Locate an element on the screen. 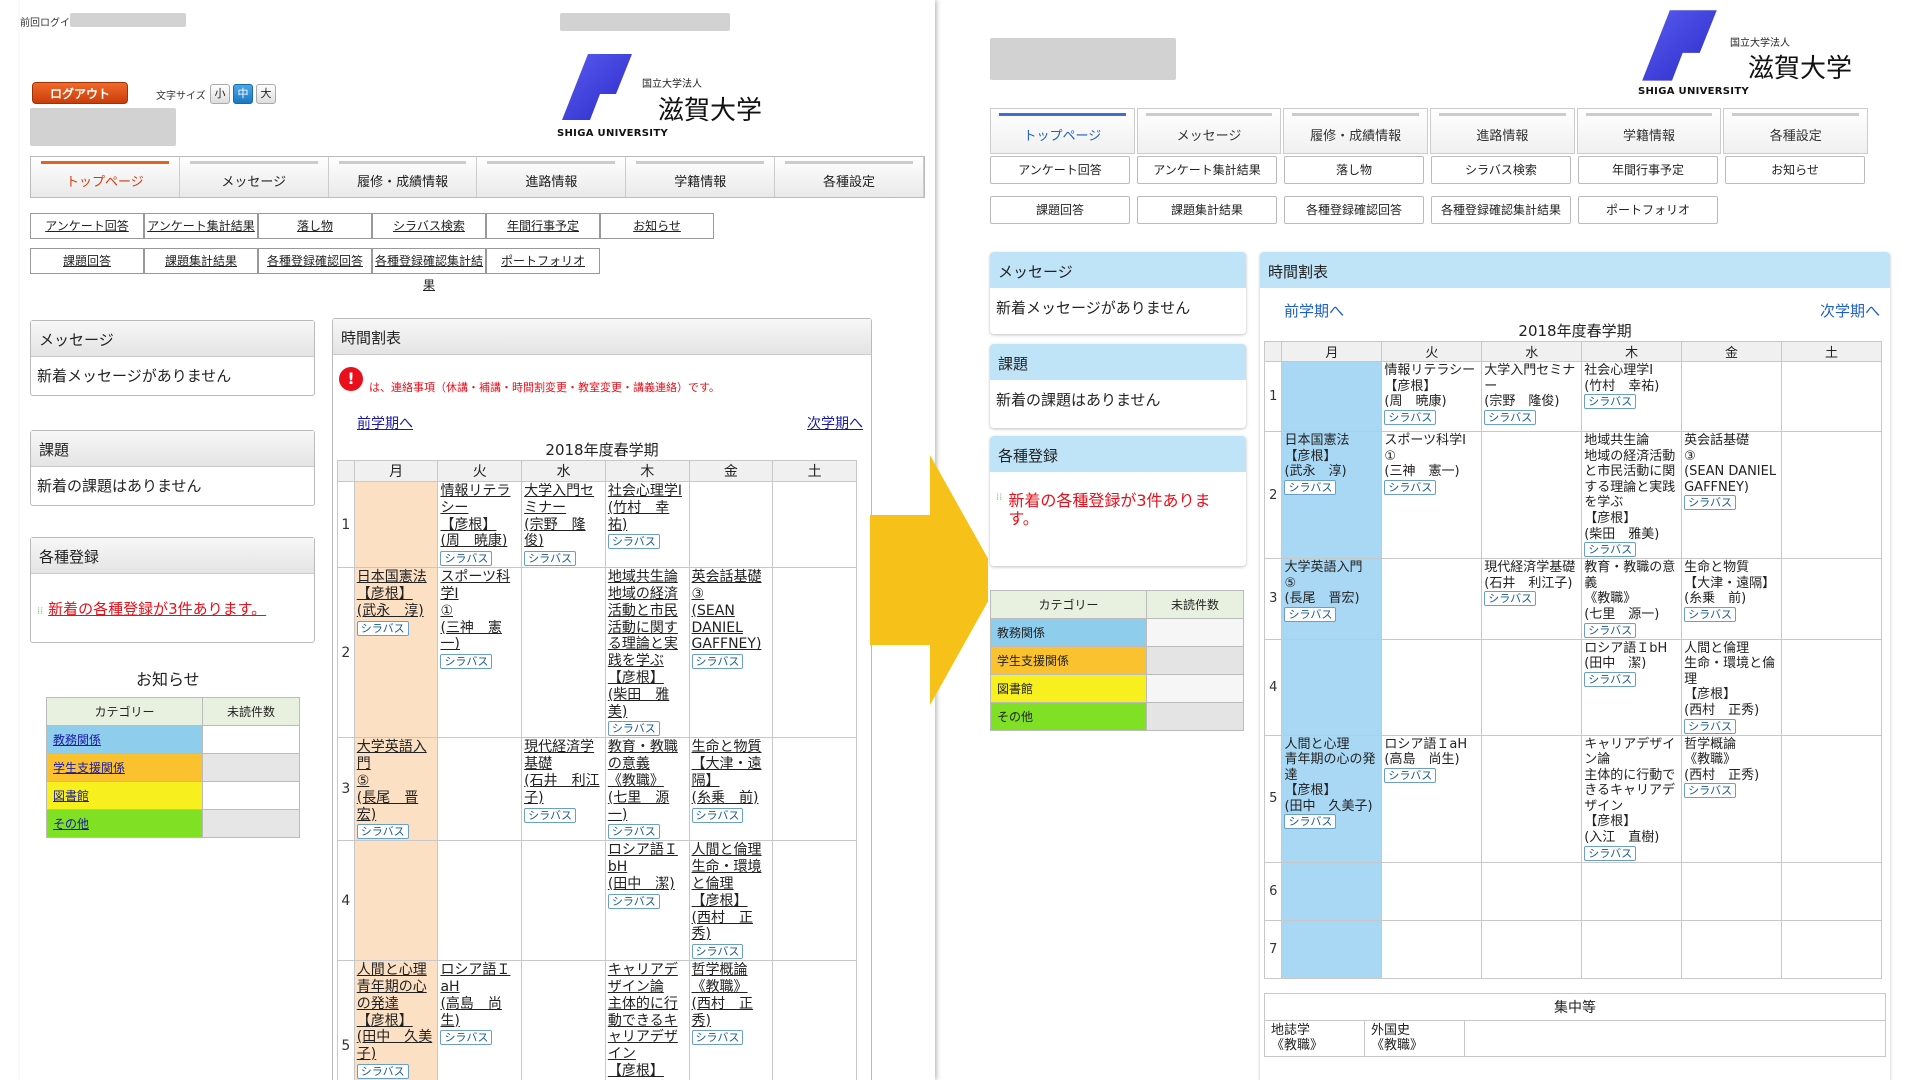 The image size is (1920, 1080). subnav-link-old-3: 落し物 is located at coordinates (315, 226).